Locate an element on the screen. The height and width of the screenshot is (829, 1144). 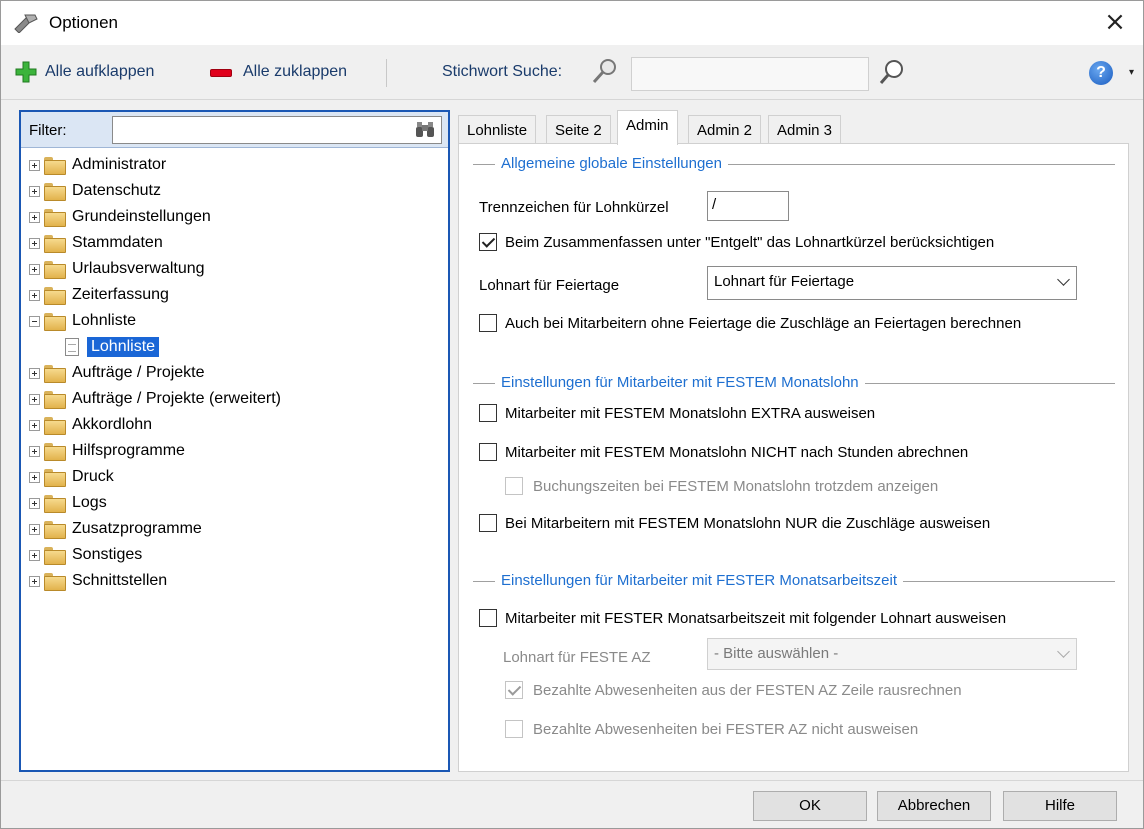
collapse-icon is located at coordinates (34, 321).